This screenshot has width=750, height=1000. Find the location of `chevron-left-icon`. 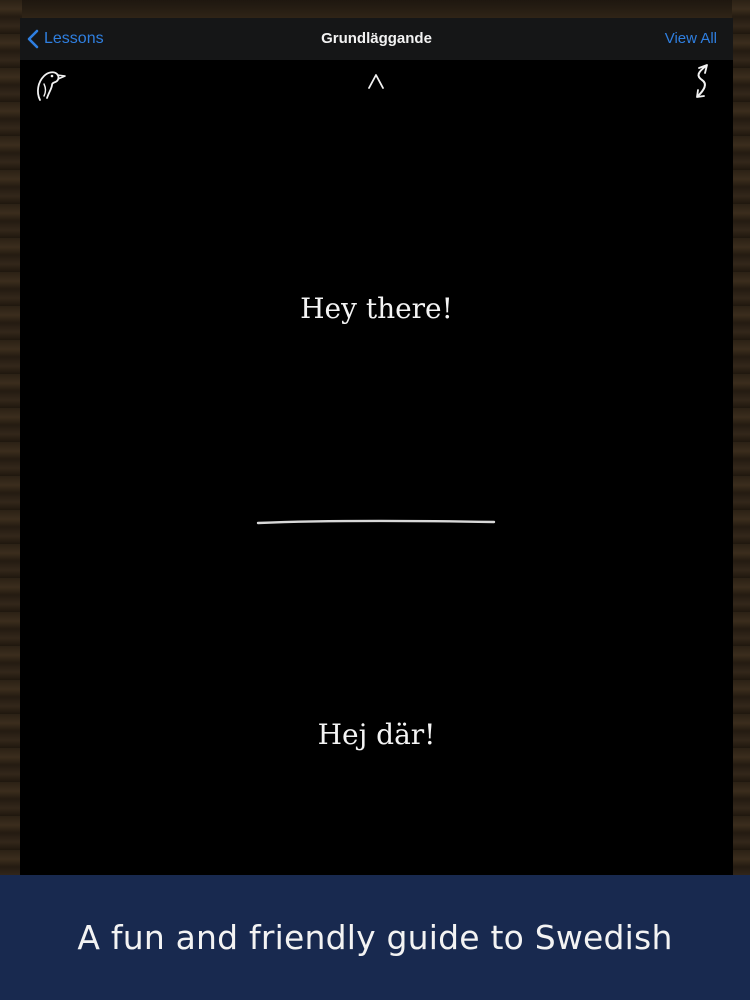

chevron-left-icon is located at coordinates (33, 39).